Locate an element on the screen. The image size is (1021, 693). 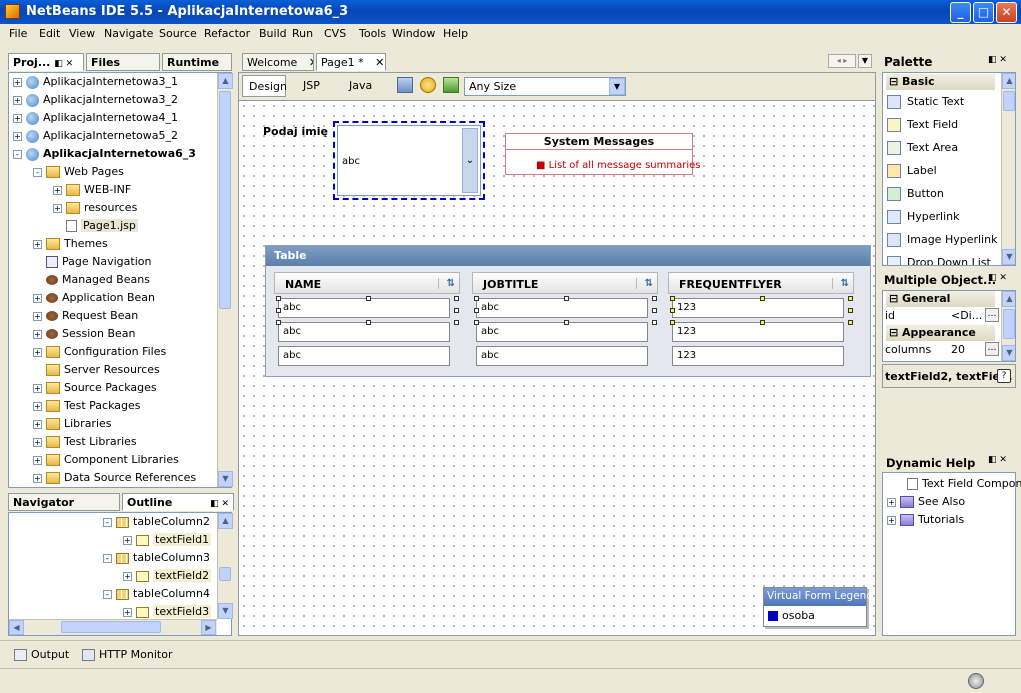
palette-item-button: Button is located at coordinates (915, 194).